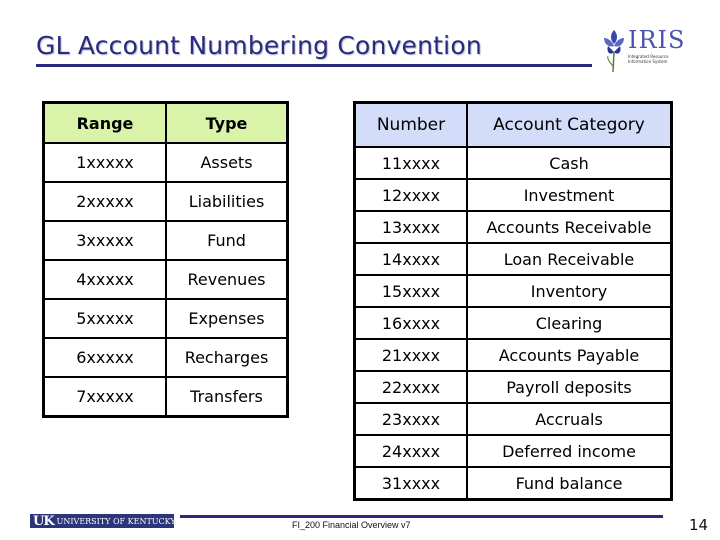 The width and height of the screenshot is (720, 540). What do you see at coordinates (410, 451) in the screenshot?
I see `number-cell: 24xxxx` at bounding box center [410, 451].